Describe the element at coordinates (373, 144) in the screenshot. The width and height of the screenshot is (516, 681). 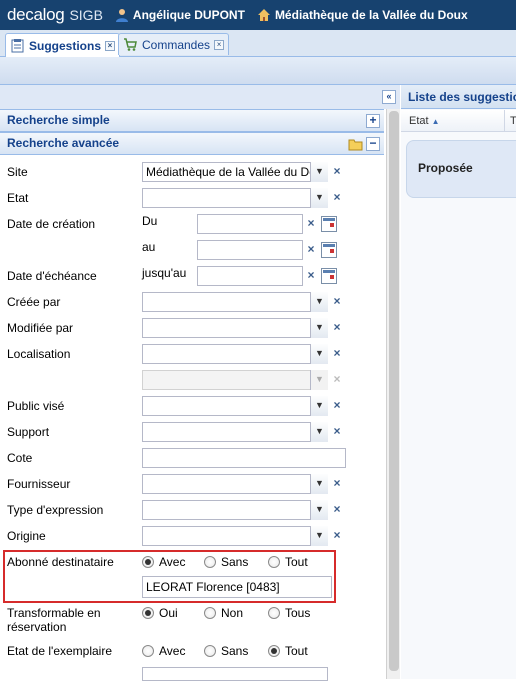
I see `collapse-icon: −` at that location.